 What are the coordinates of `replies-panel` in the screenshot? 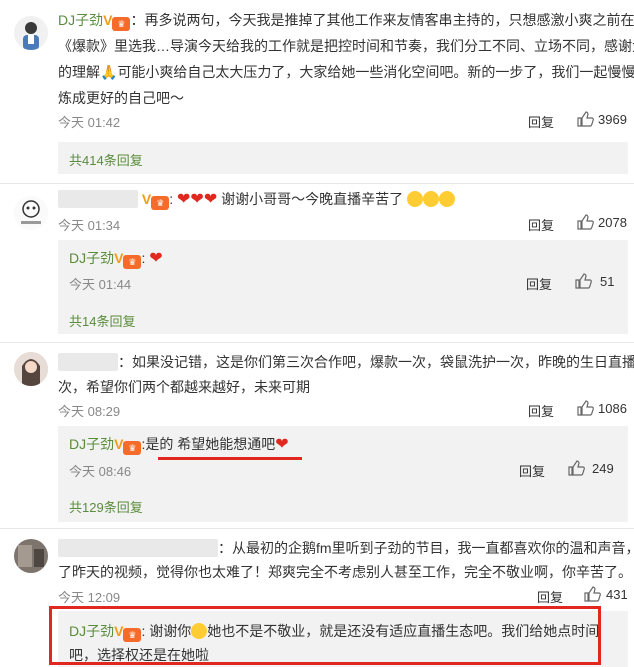 It's located at (343, 158).